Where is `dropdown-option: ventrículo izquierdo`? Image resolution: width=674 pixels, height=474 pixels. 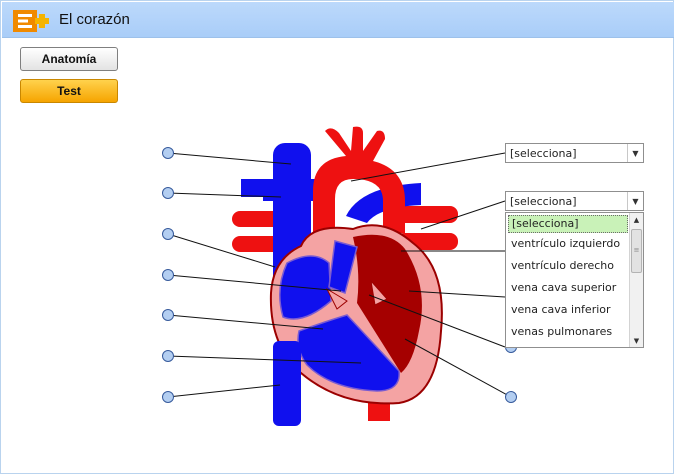 dropdown-option: ventrículo izquierdo is located at coordinates (568, 244).